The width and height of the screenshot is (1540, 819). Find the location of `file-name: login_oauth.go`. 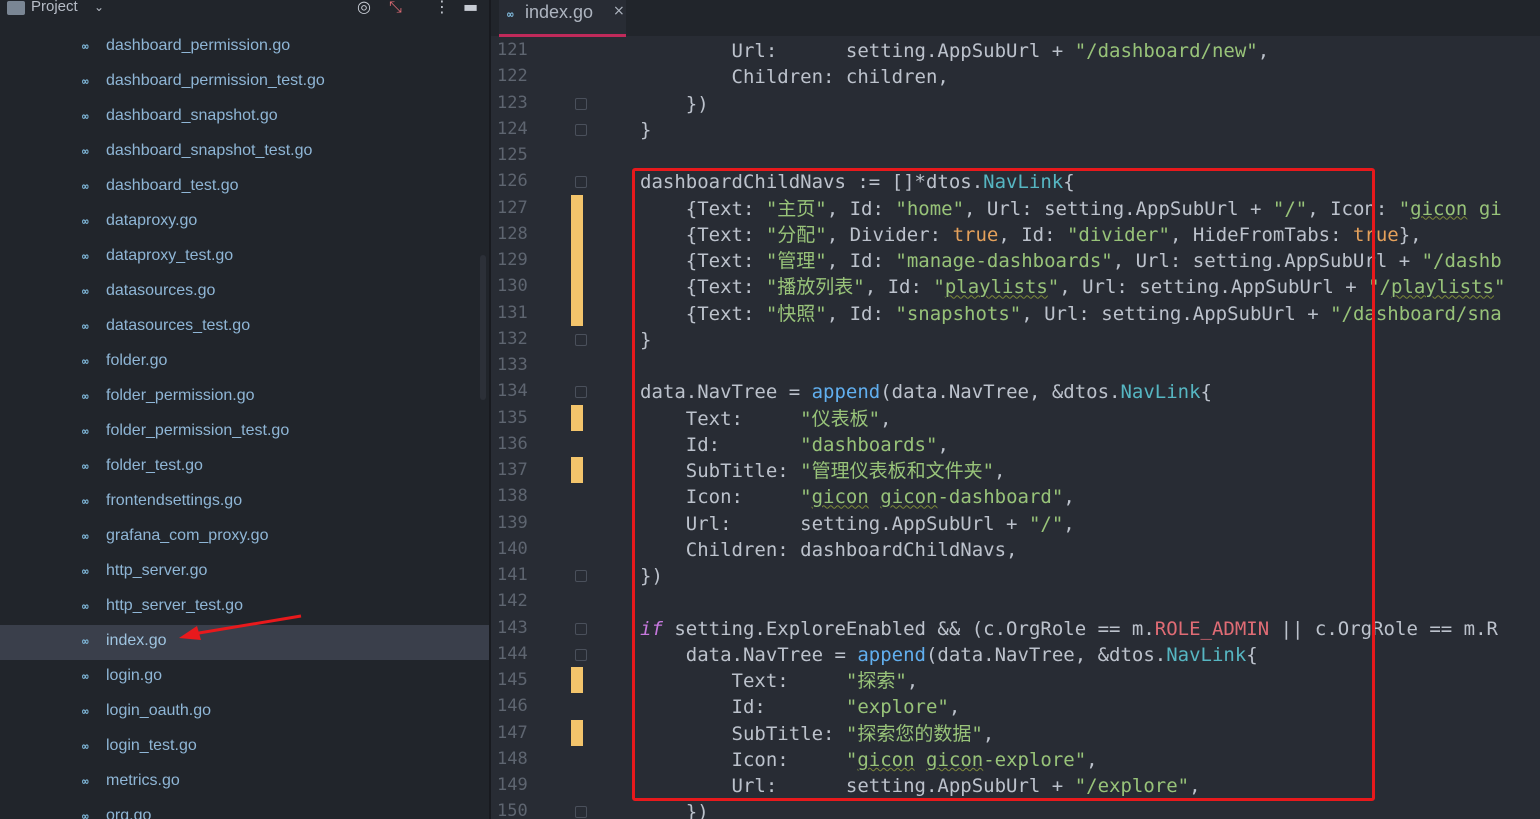

file-name: login_oauth.go is located at coordinates (158, 710).